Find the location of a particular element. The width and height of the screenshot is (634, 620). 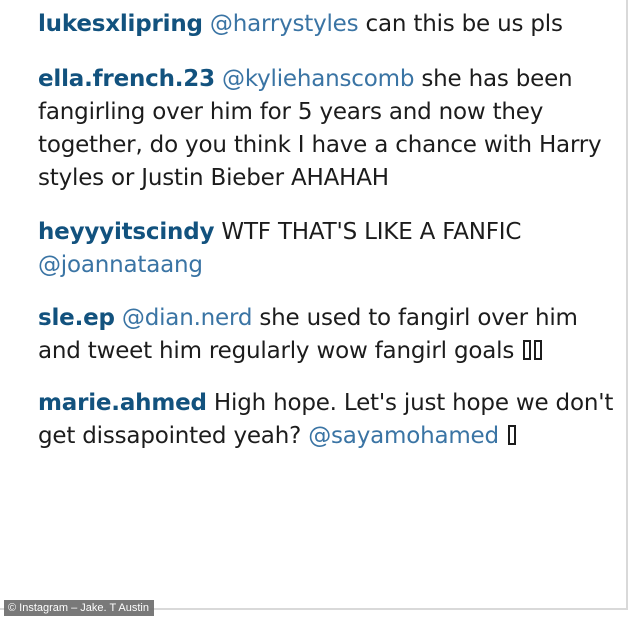

photo-credit: © Instagram – Jake. T Austin is located at coordinates (79, 608).